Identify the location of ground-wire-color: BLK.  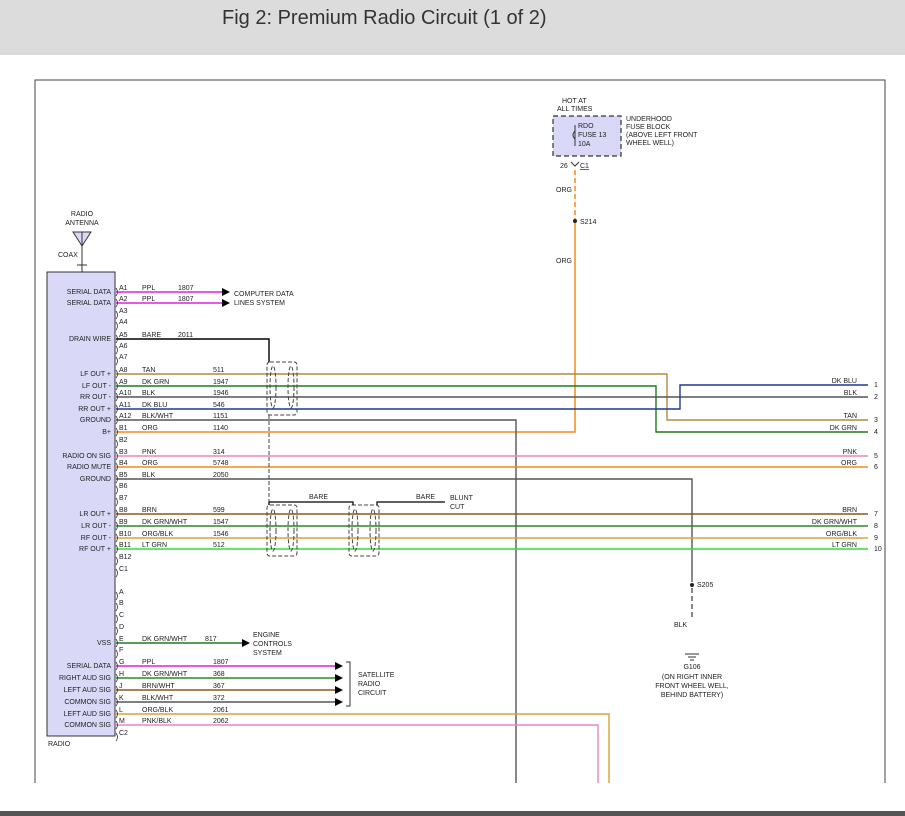
(681, 625).